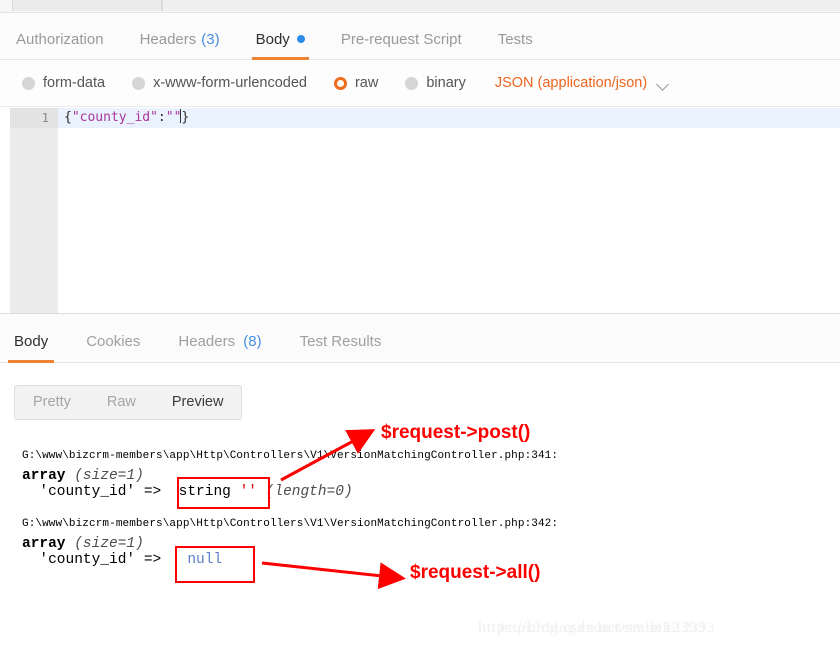  Describe the element at coordinates (309, 492) in the screenshot. I see `dump-length-1: (length=0)` at that location.